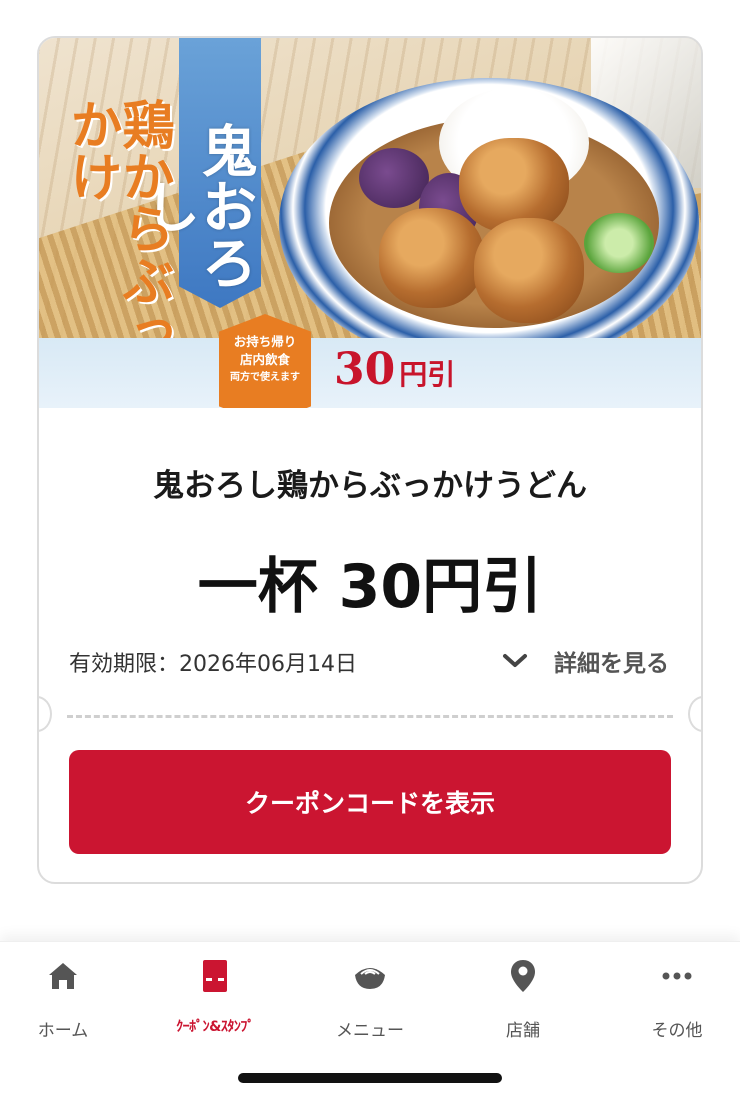  What do you see at coordinates (370, 716) in the screenshot?
I see `perforation-divider` at bounding box center [370, 716].